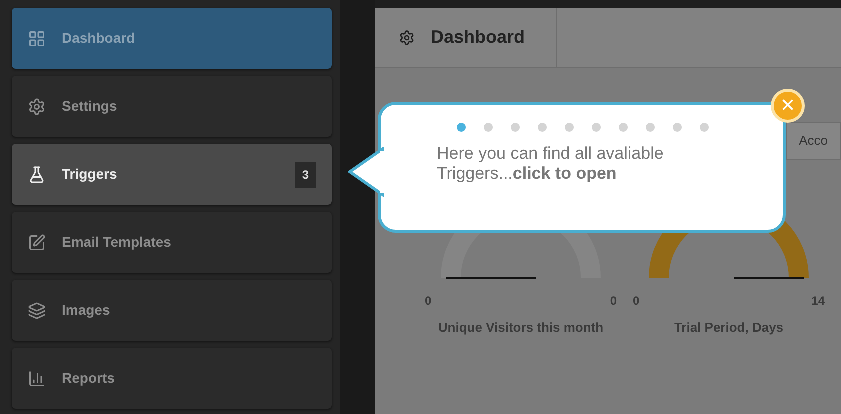 The image size is (841, 414). I want to click on flask-icon, so click(37, 175).